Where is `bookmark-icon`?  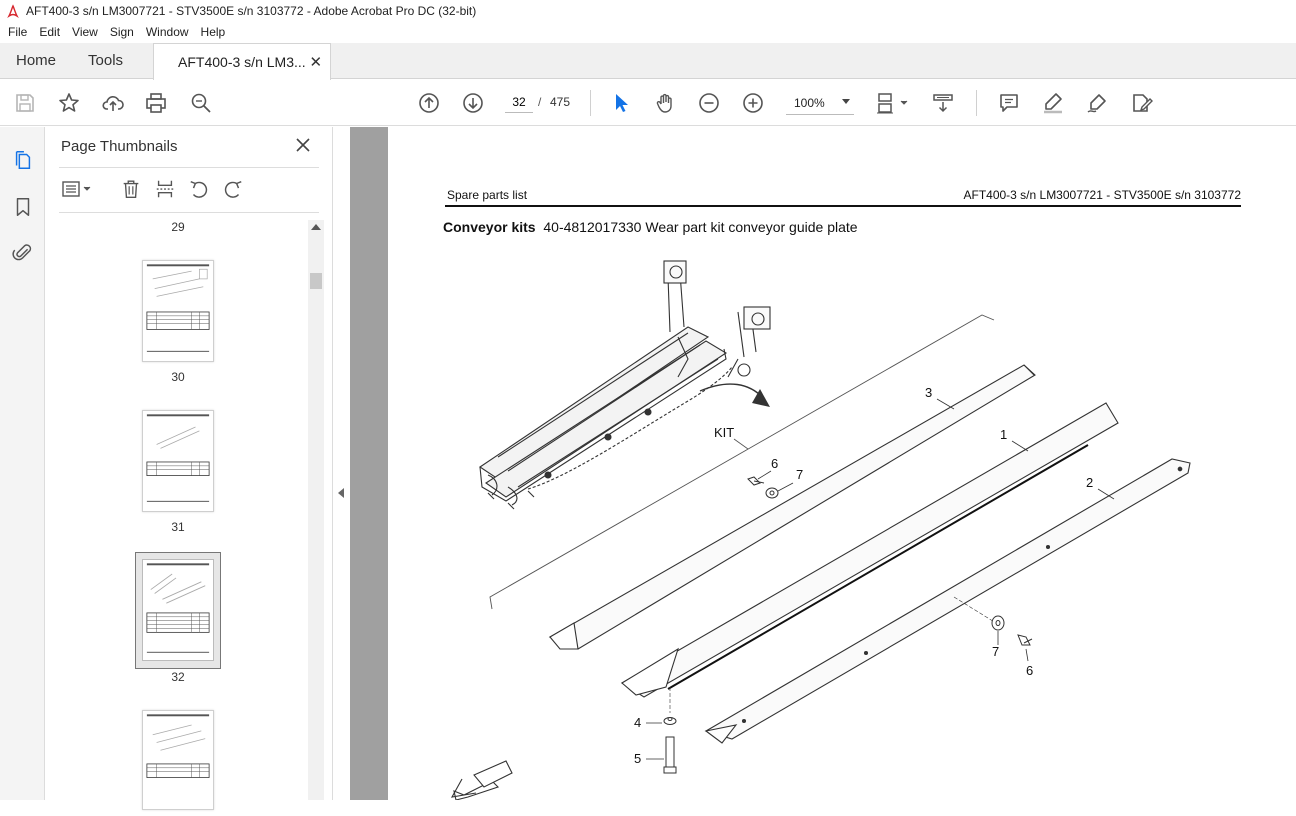 bookmark-icon is located at coordinates (23, 207).